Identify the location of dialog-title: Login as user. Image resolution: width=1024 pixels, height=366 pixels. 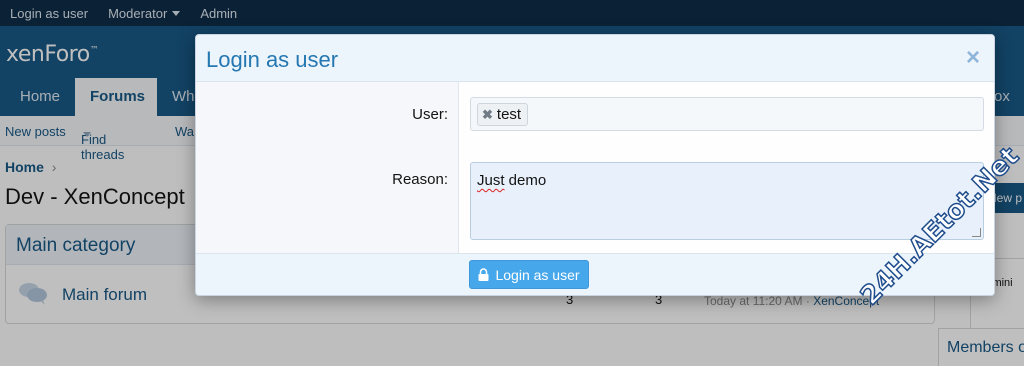
(272, 59).